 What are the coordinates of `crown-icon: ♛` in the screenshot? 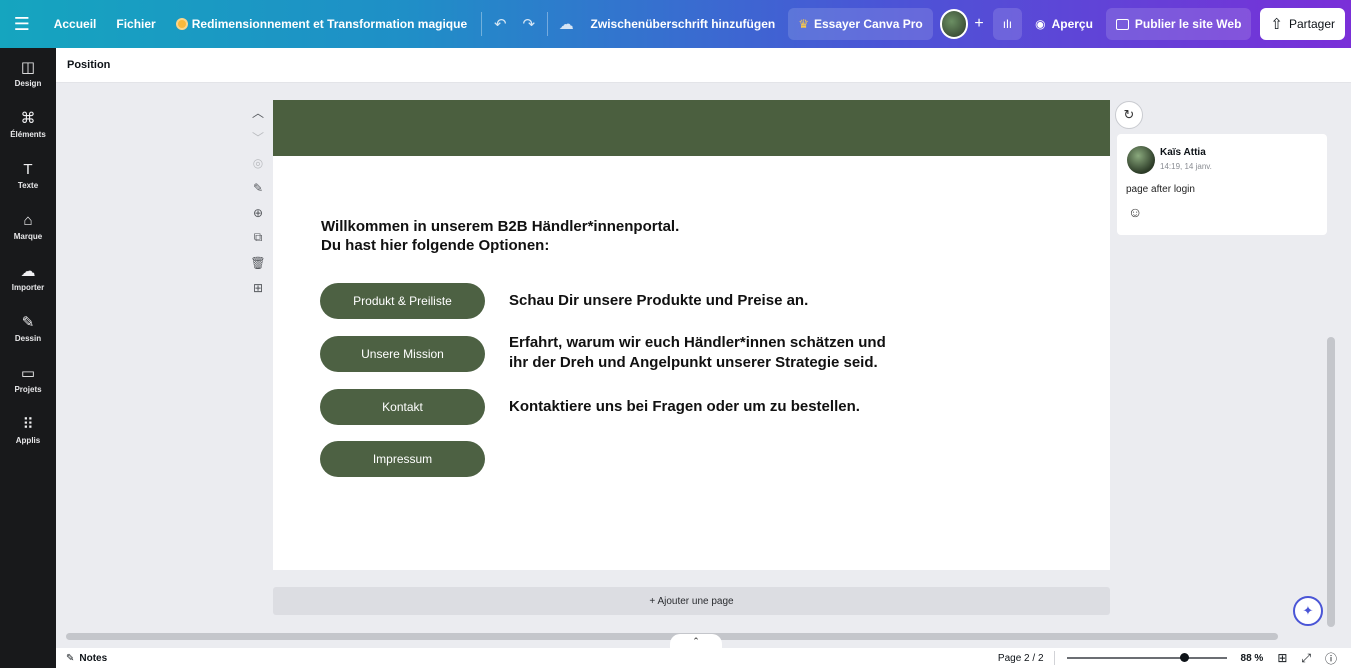 It's located at (803, 24).